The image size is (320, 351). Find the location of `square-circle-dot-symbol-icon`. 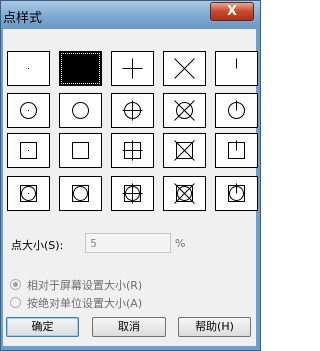

square-circle-dot-symbol-icon is located at coordinates (28, 193).